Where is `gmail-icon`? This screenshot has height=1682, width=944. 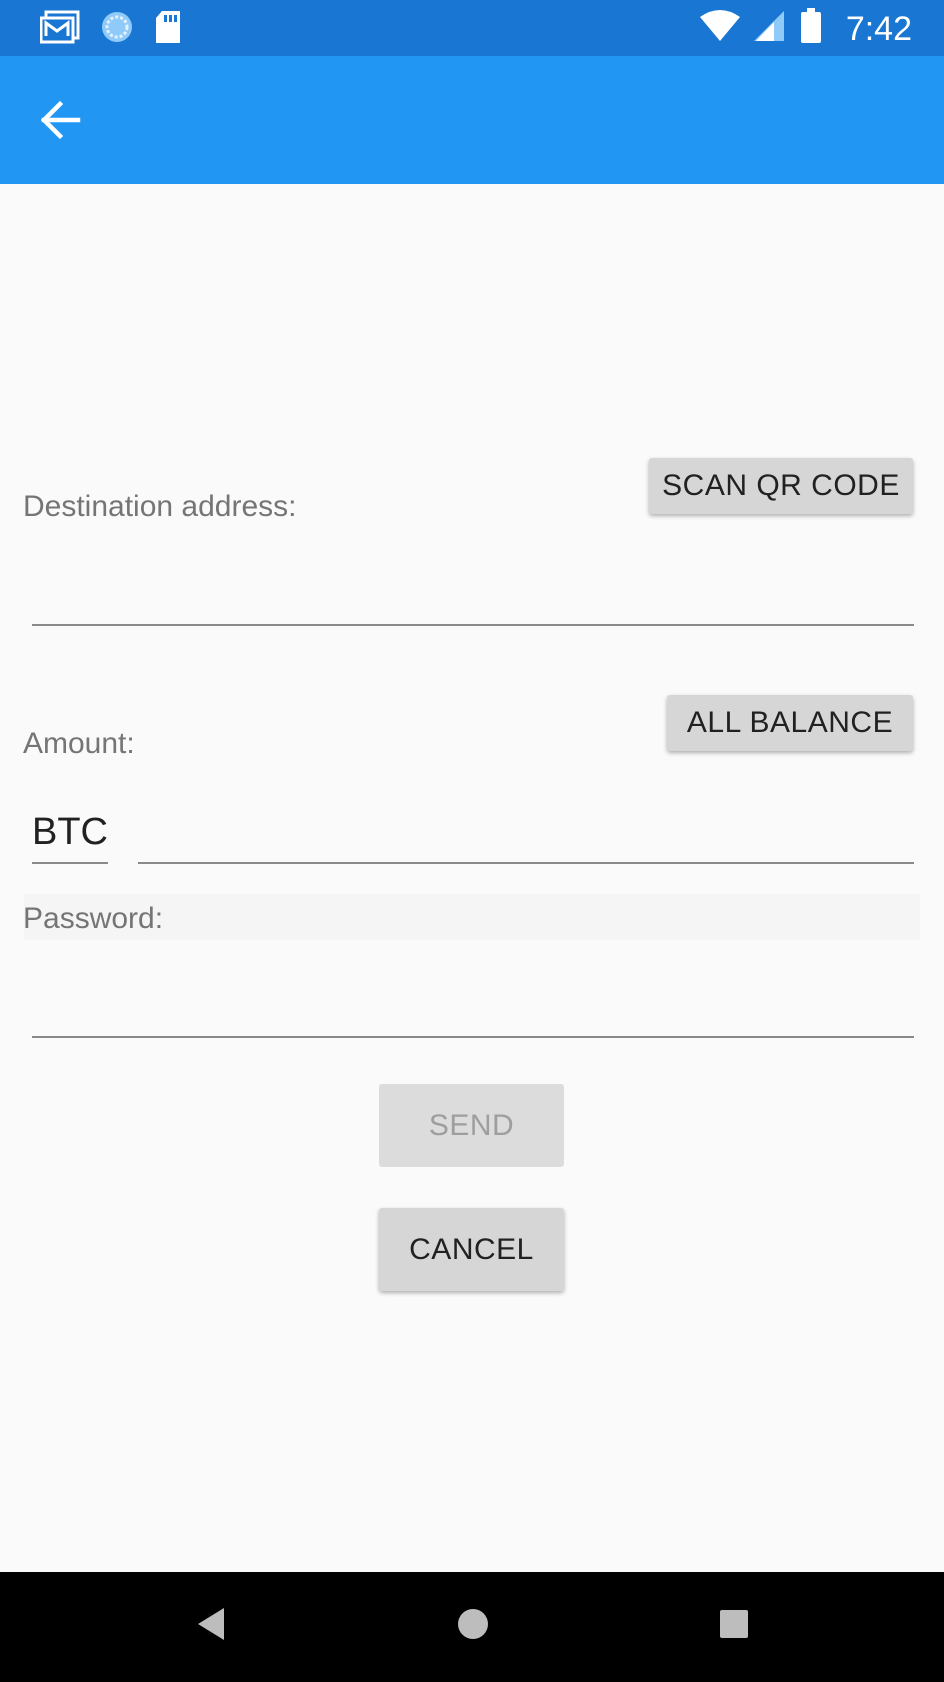 gmail-icon is located at coordinates (59, 29).